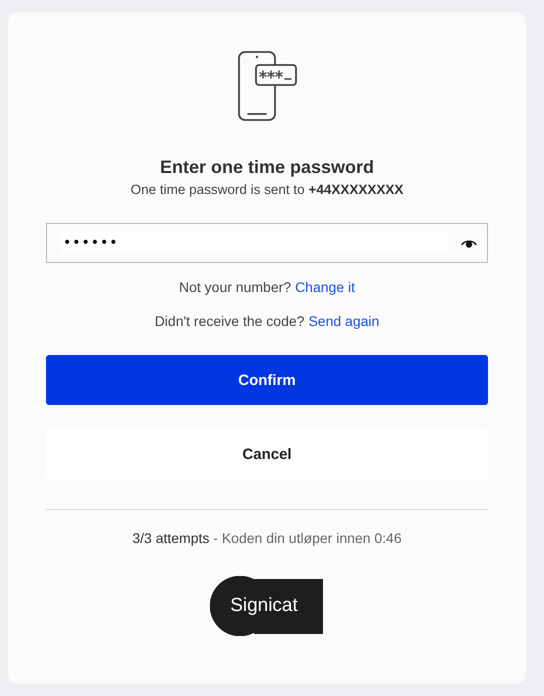 The image size is (544, 696). What do you see at coordinates (267, 167) in the screenshot?
I see `heading: Enter one time password` at bounding box center [267, 167].